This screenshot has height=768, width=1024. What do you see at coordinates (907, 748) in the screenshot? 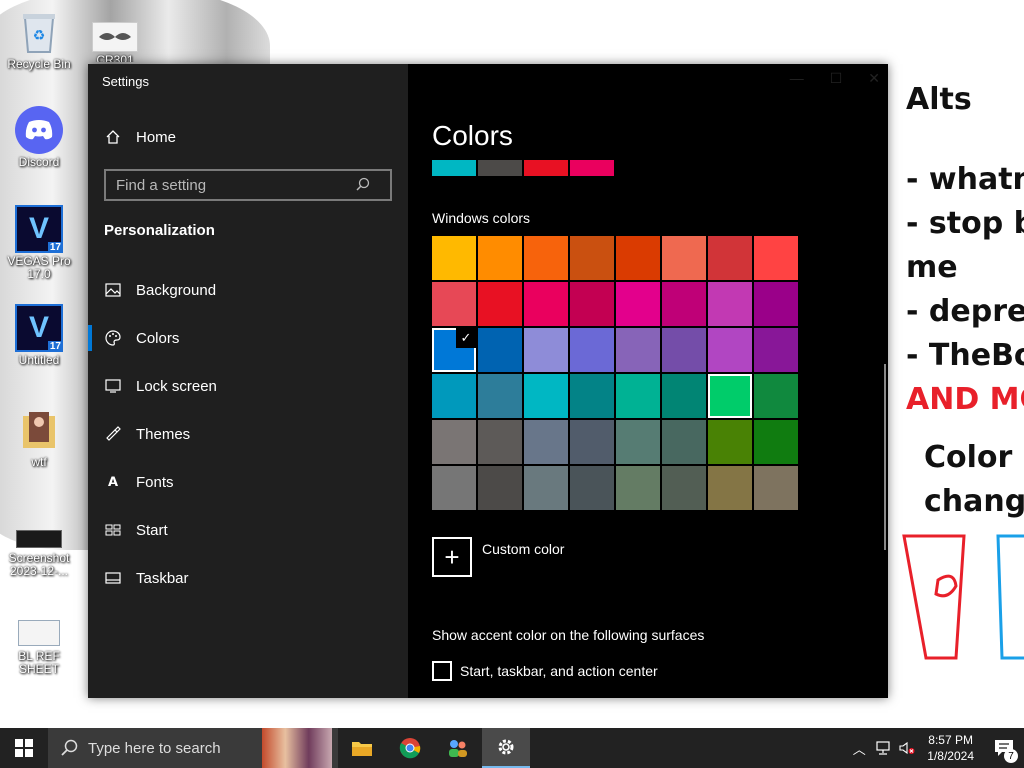
I see `volume-muted-icon` at bounding box center [907, 748].